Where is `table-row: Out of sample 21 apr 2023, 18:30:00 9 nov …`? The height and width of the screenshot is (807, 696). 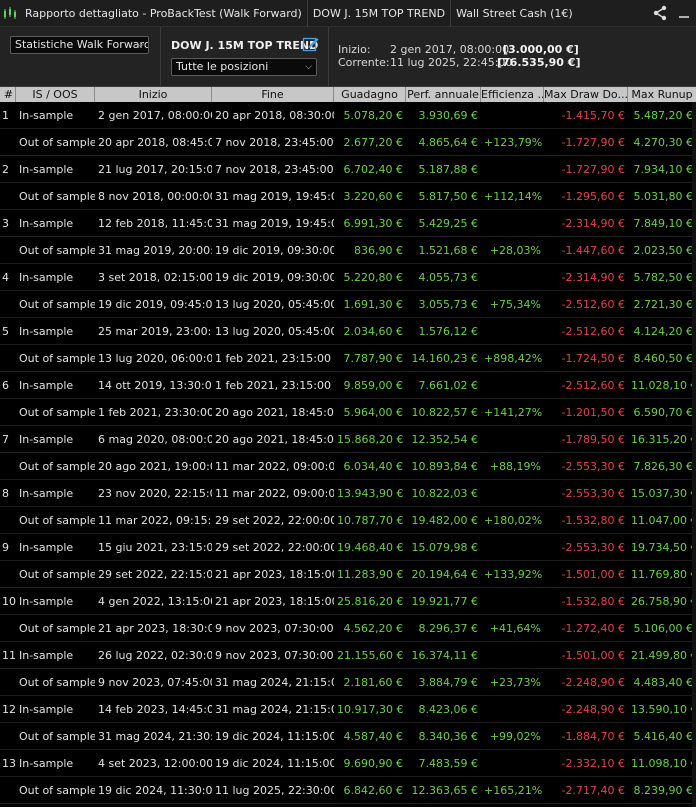 table-row: Out of sample 21 apr 2023, 18:30:00 9 nov … is located at coordinates (348, 628).